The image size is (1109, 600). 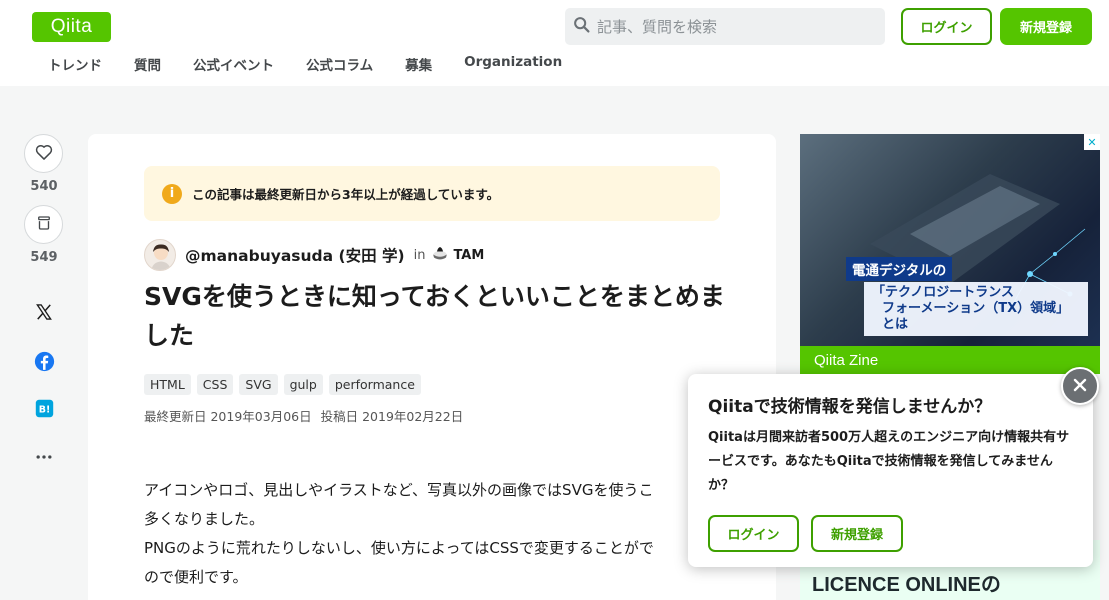 What do you see at coordinates (44, 186) in the screenshot?
I see `like-count: 540` at bounding box center [44, 186].